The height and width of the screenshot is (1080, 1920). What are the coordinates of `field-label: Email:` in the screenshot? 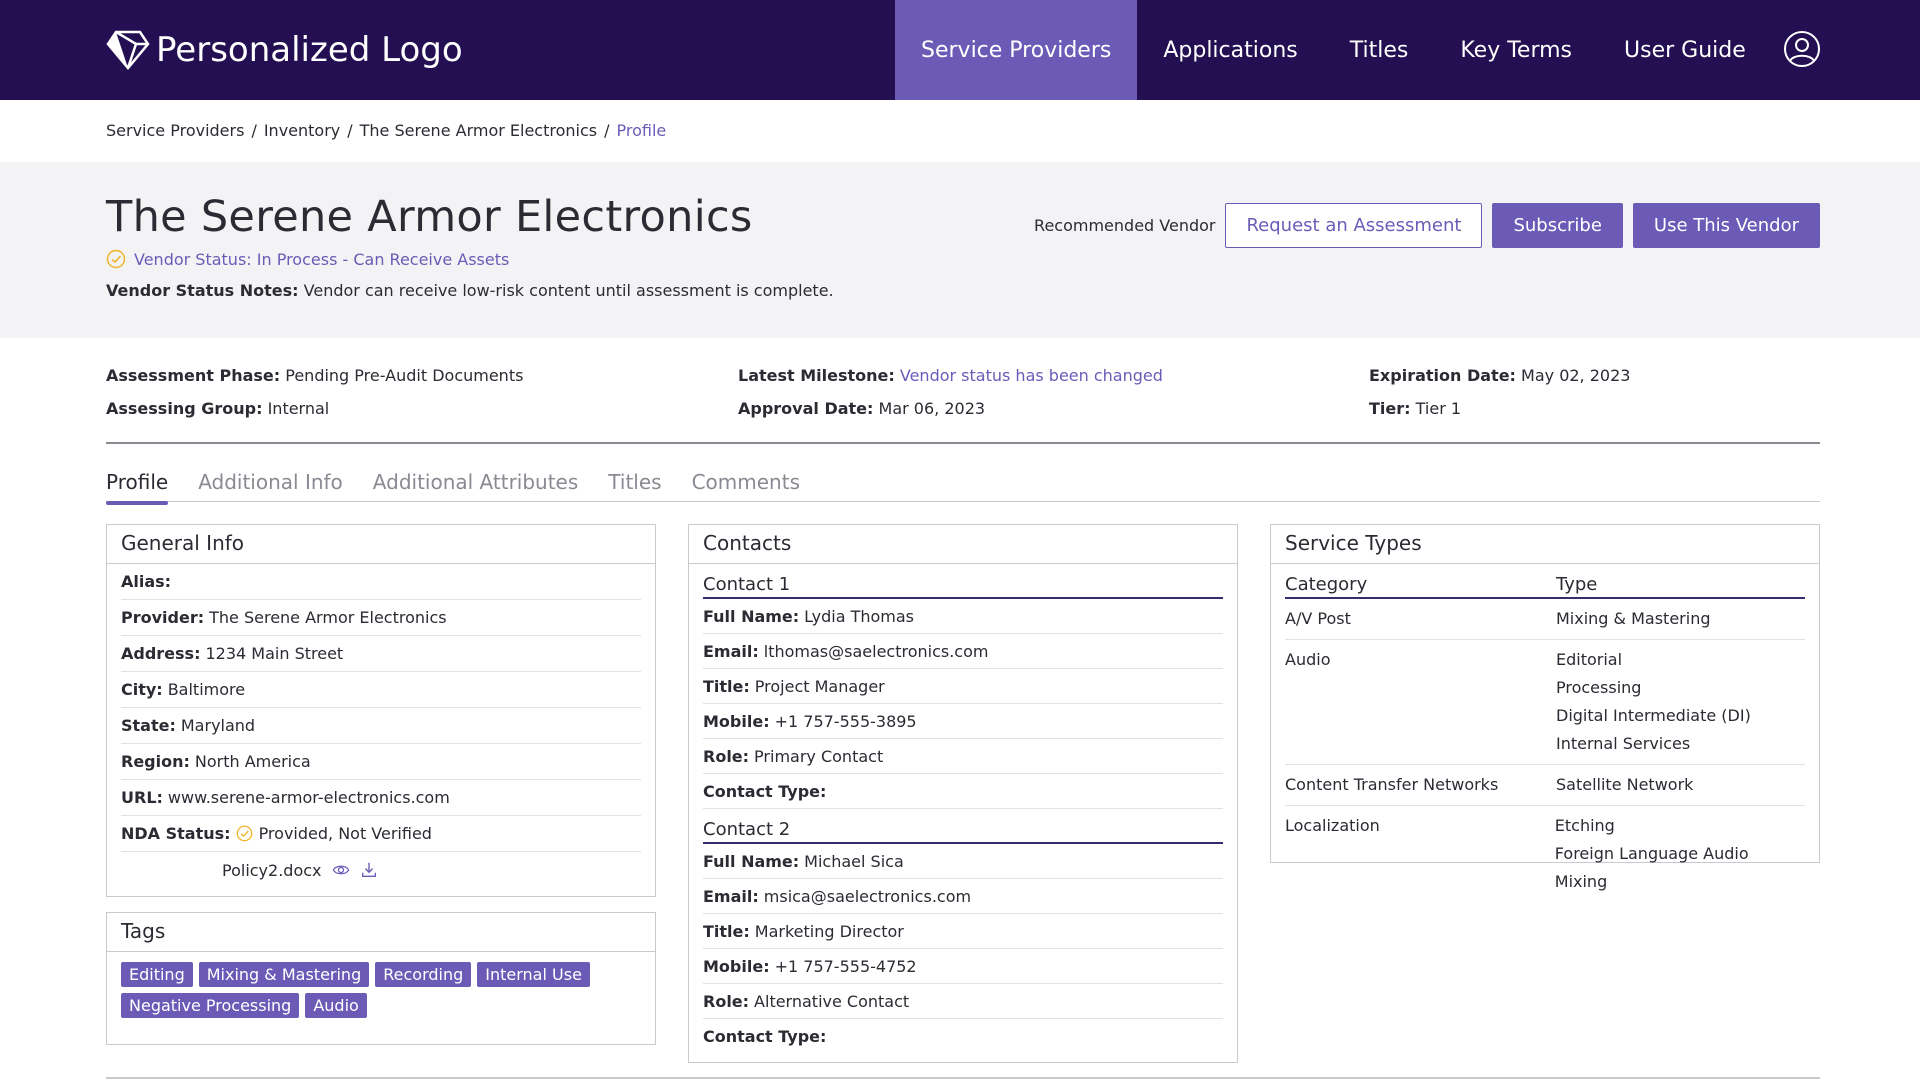 It's located at (731, 896).